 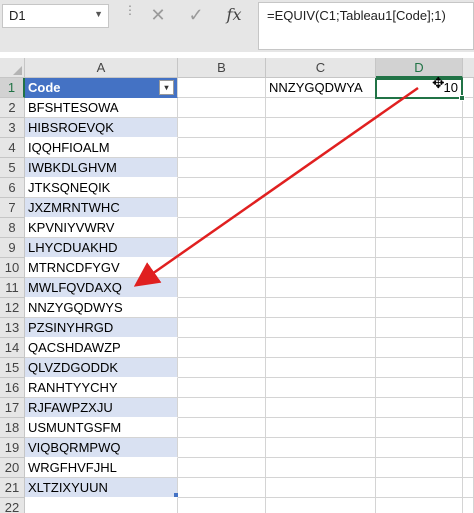 I want to click on table-cell-code: IWBKDLGHVM, so click(x=101, y=168).